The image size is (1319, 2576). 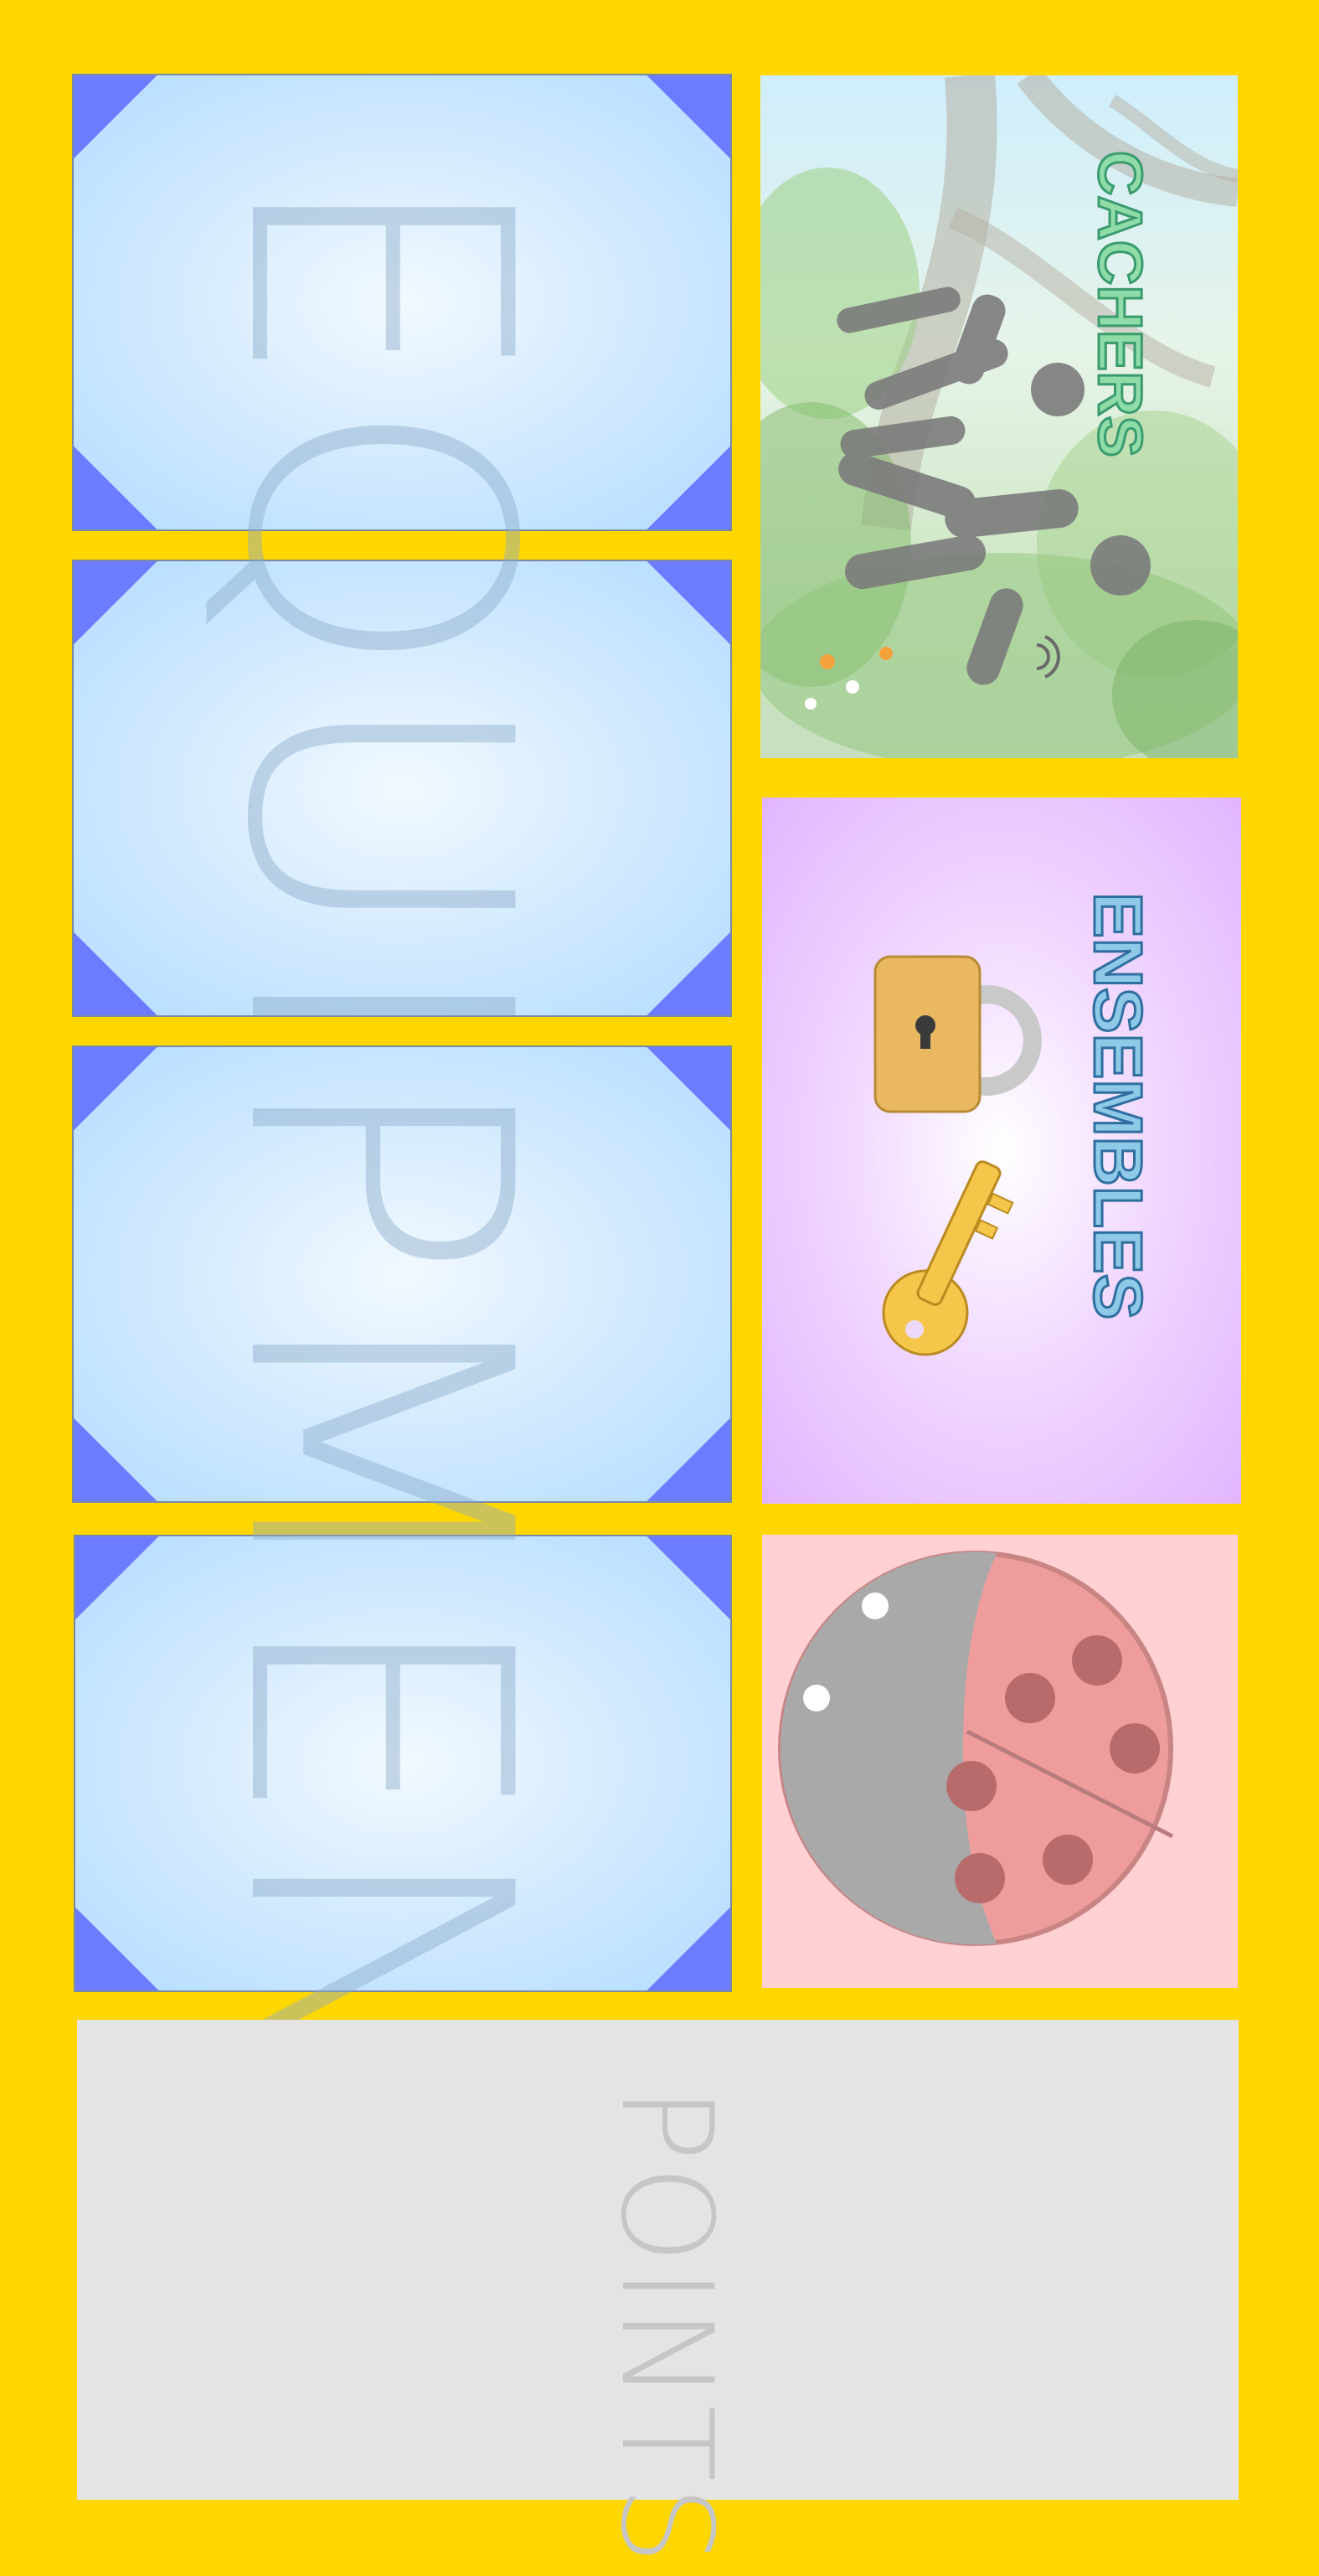 What do you see at coordinates (1121, 304) in the screenshot?
I see `cachers-label: CACHERS` at bounding box center [1121, 304].